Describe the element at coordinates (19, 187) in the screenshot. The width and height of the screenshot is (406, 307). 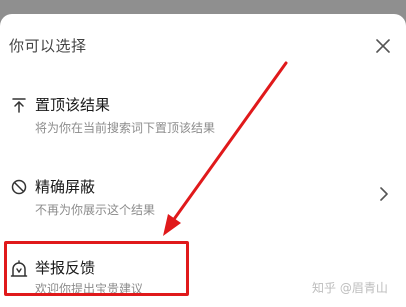
I see `block-icon` at that location.